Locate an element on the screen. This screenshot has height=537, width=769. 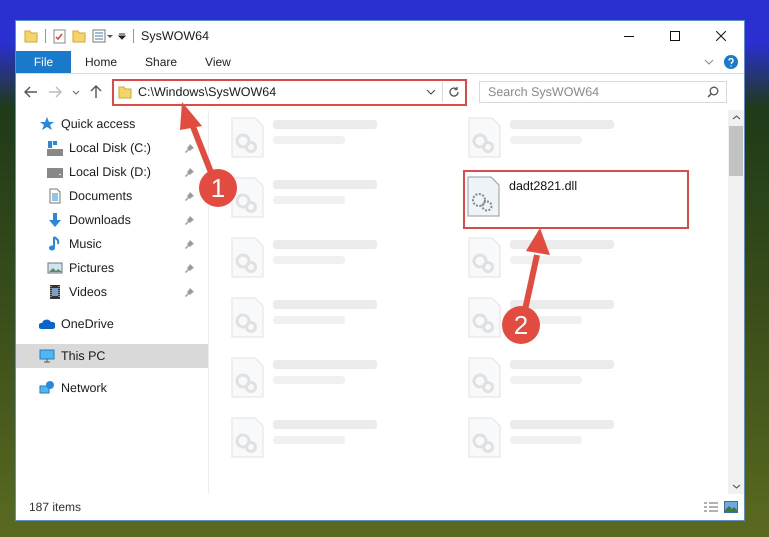
scroll-up-icon is located at coordinates (736, 117).